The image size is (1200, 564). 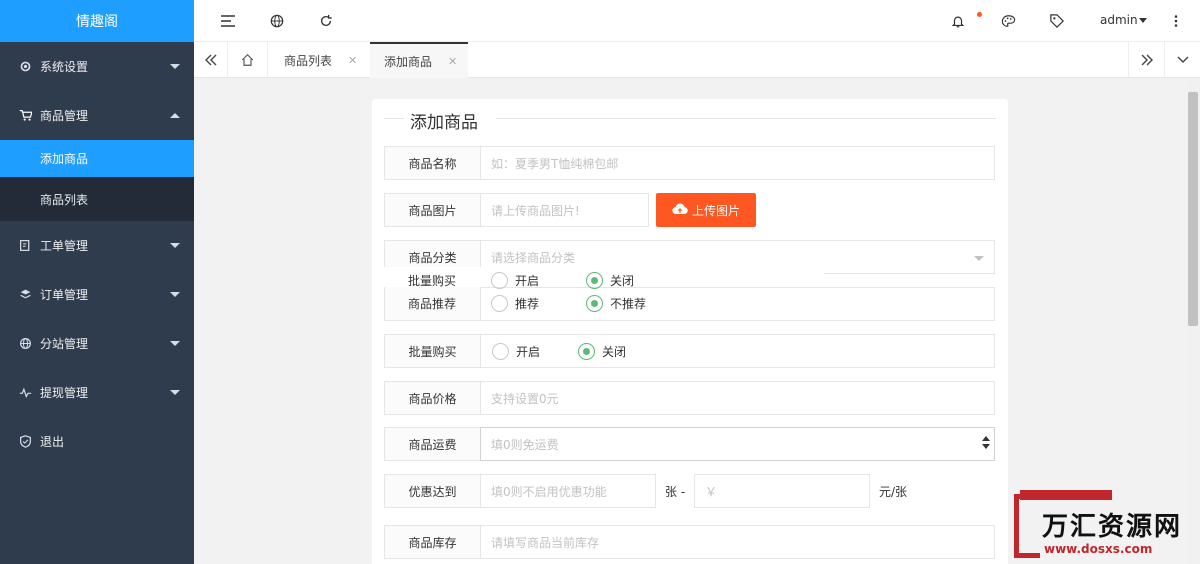 What do you see at coordinates (737, 542) in the screenshot?
I see `stock-input: 请填写商品当前库存` at bounding box center [737, 542].